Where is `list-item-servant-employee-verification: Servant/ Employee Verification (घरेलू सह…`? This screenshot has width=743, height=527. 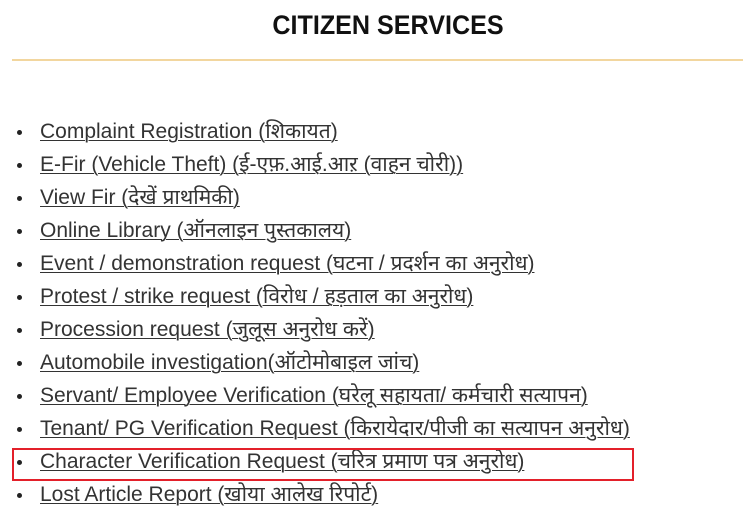
list-item-servant-employee-verification: Servant/ Employee Verification (घरेलू सह… is located at coordinates (315, 395).